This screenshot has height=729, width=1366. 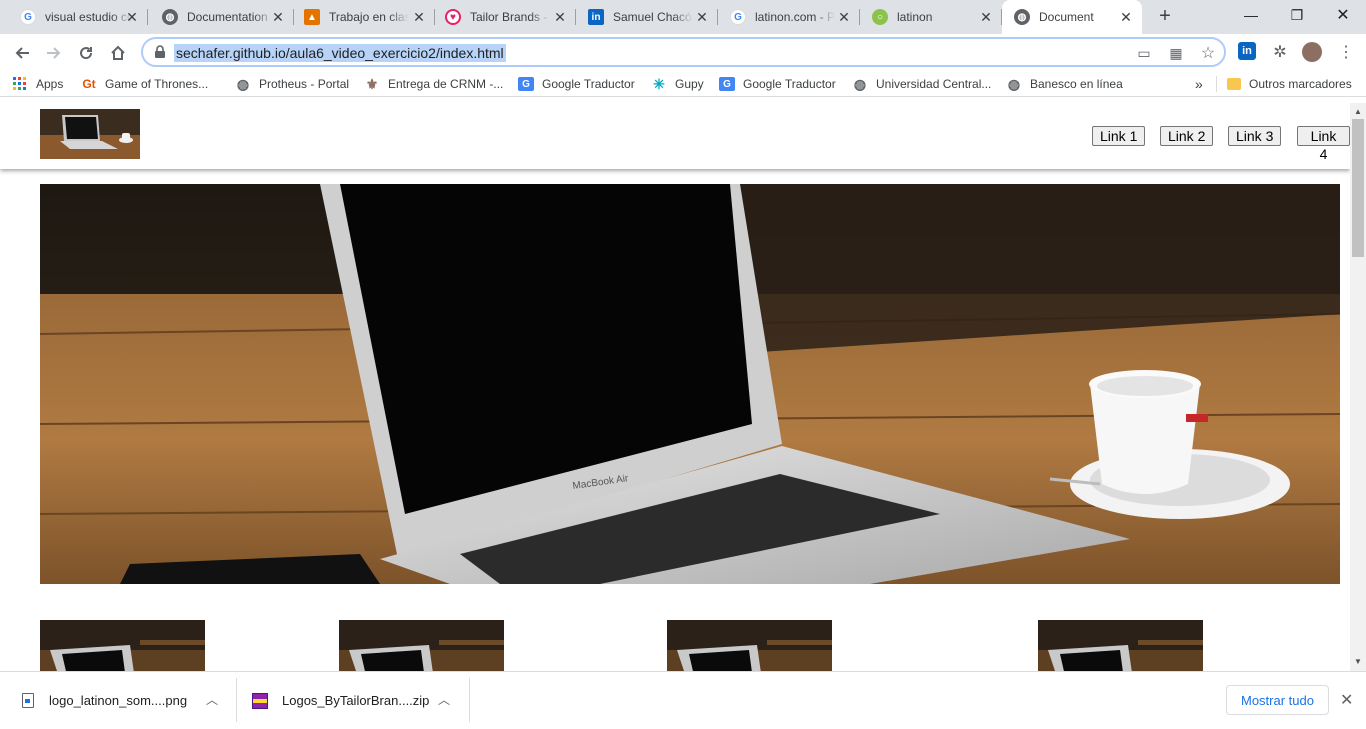 I want to click on bookmark-label: Outros marcadores, so click(x=1300, y=84).